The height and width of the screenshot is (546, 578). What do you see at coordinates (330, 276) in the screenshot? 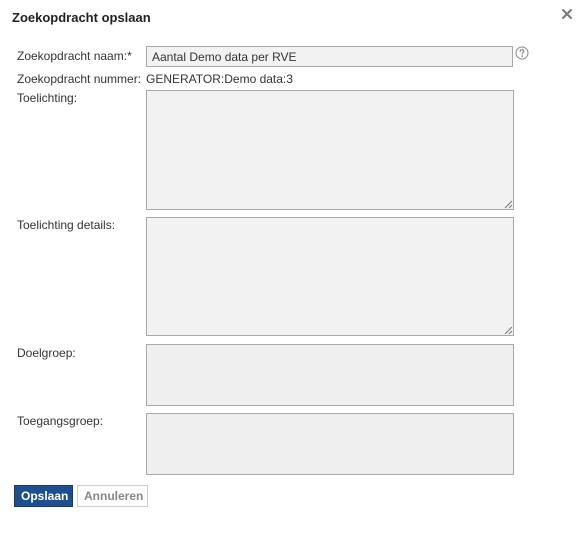
I see `explanation-details-textarea` at bounding box center [330, 276].